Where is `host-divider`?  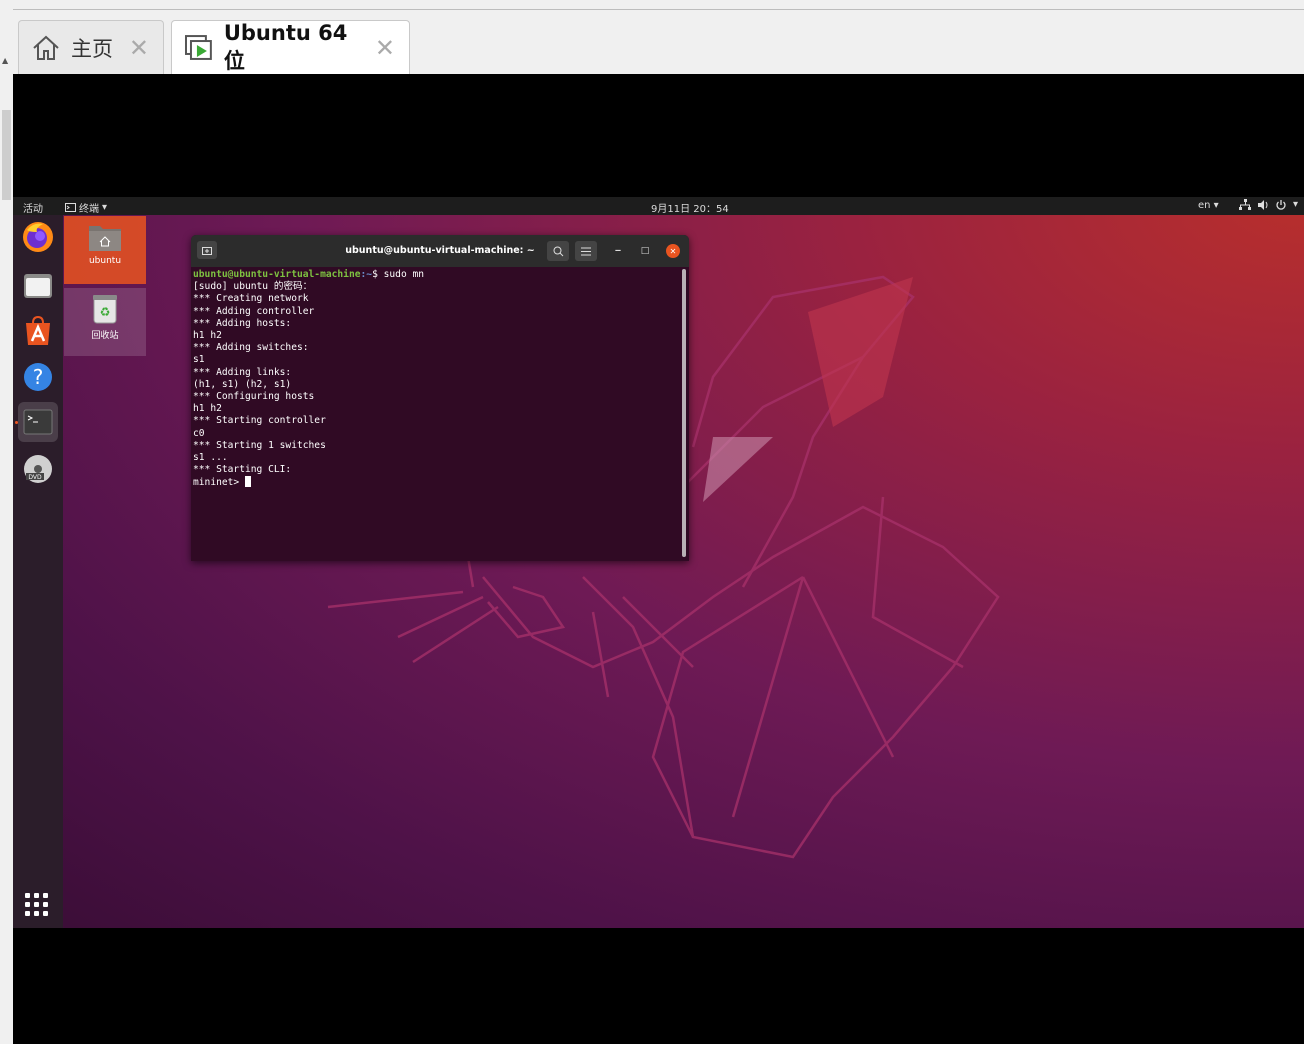
host-divider is located at coordinates (658, 9).